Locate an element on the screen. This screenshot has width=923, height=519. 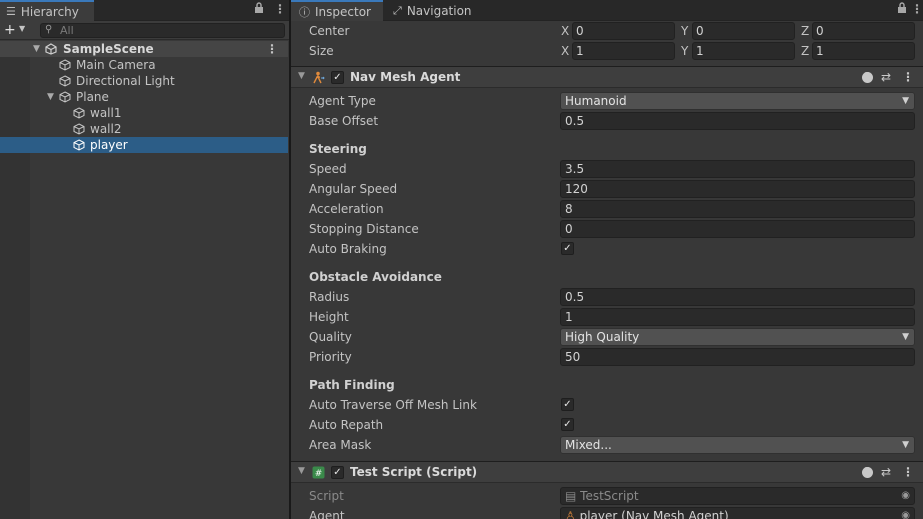
unity-scene-icon is located at coordinates (51, 49).